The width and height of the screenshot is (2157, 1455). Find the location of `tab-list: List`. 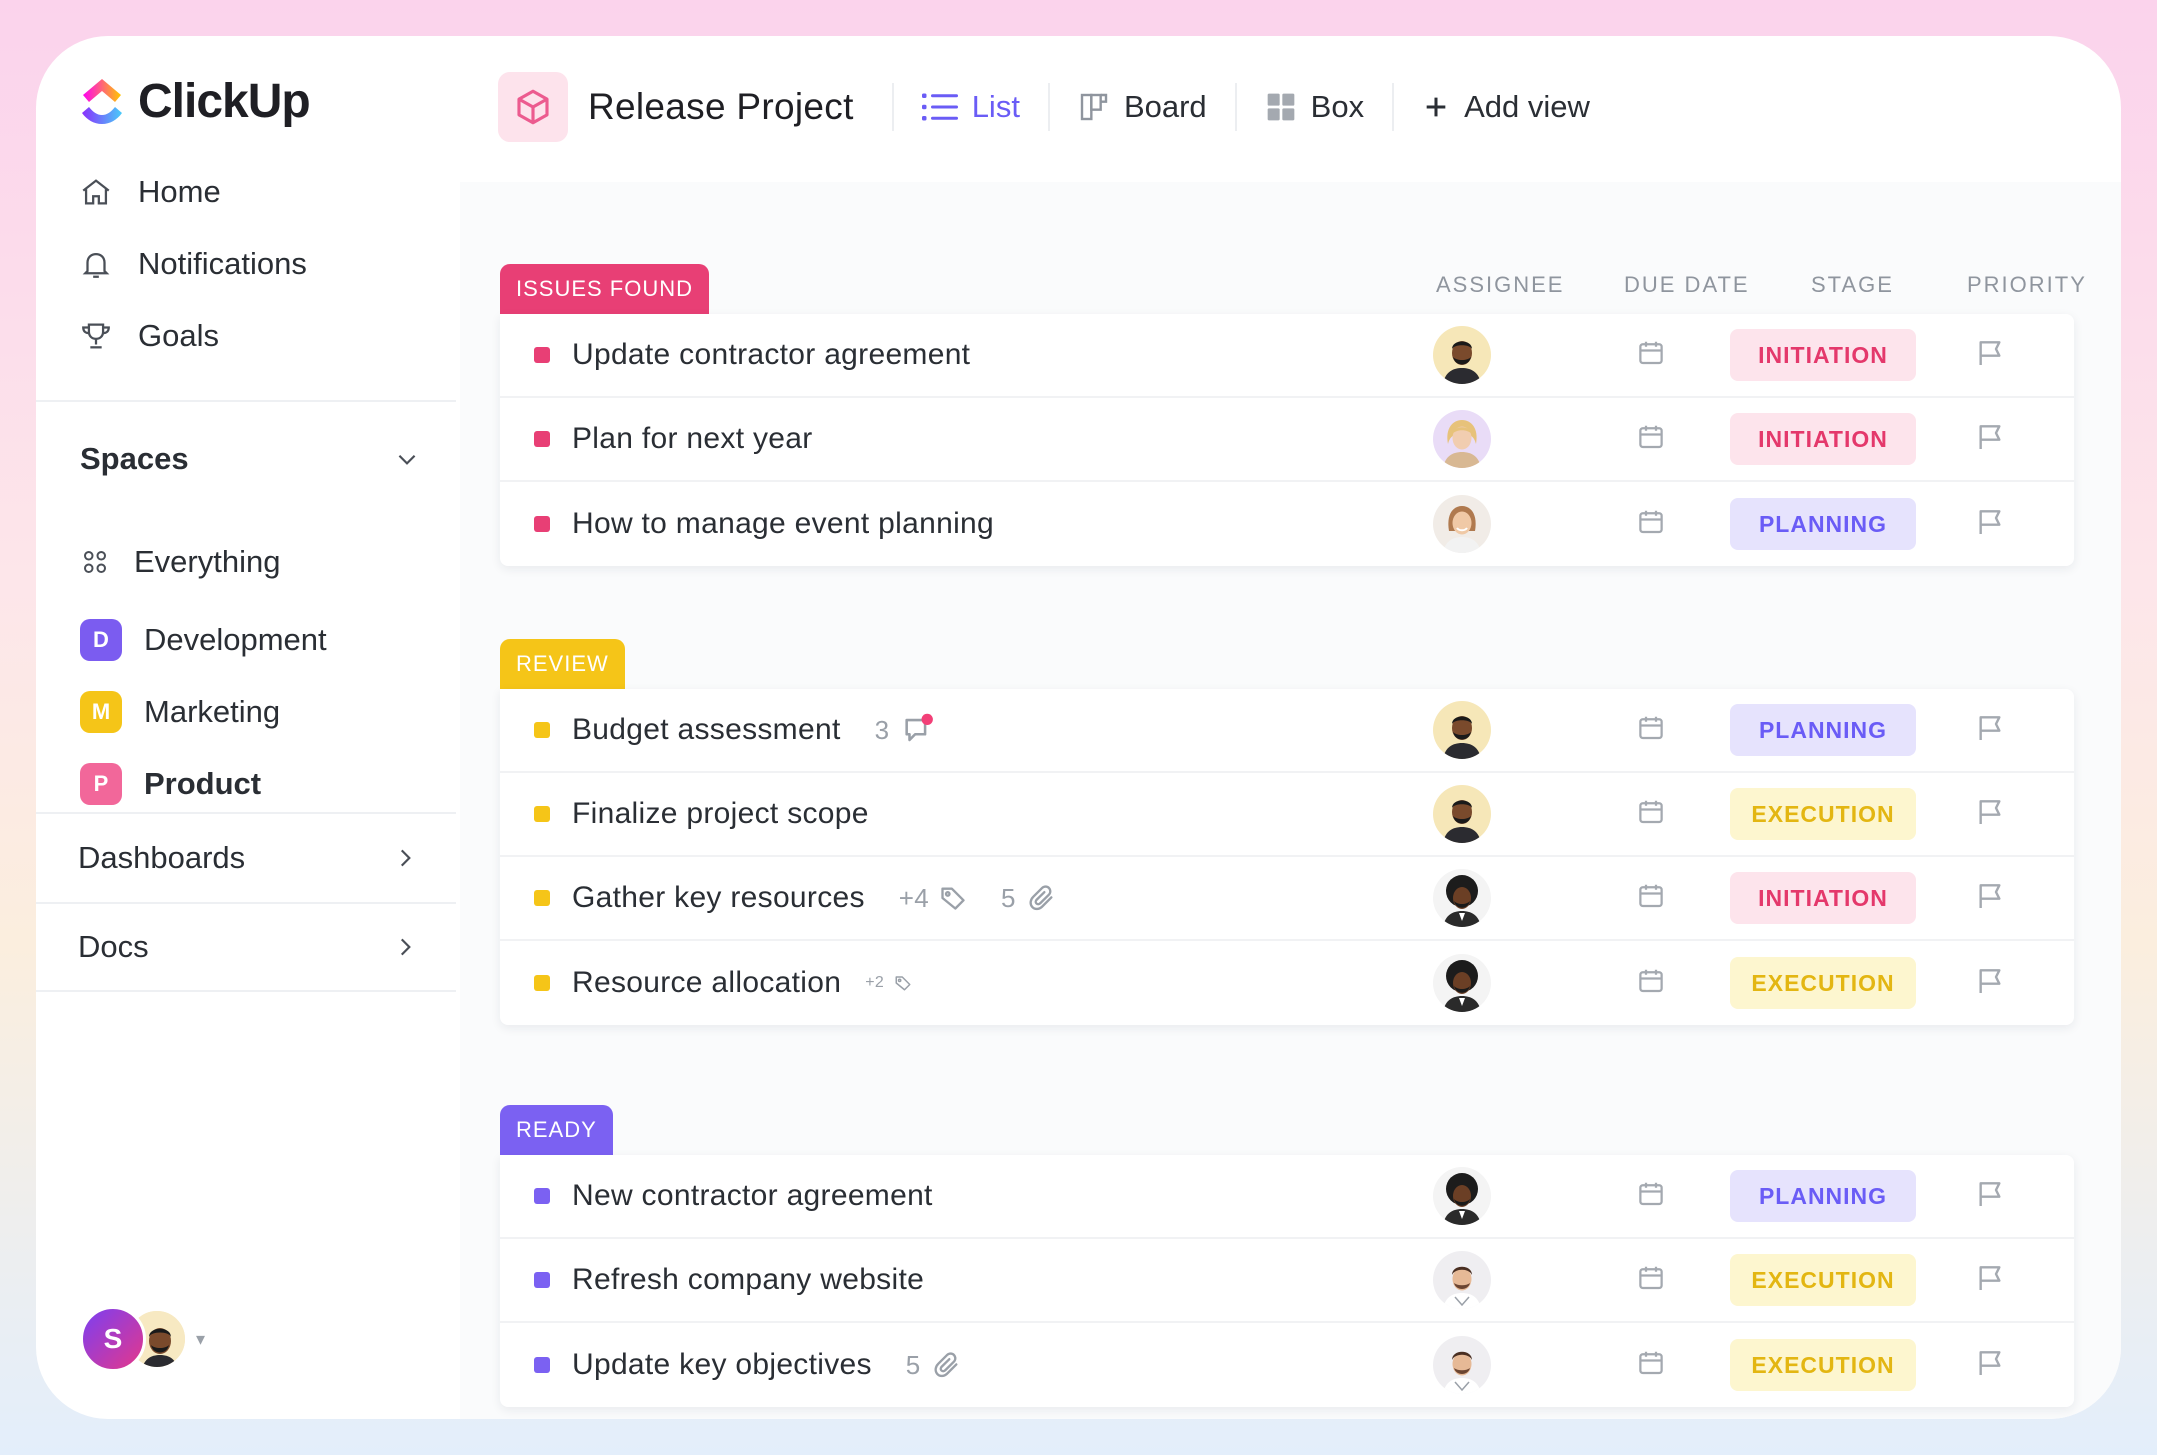

tab-list: List is located at coordinates (970, 107).